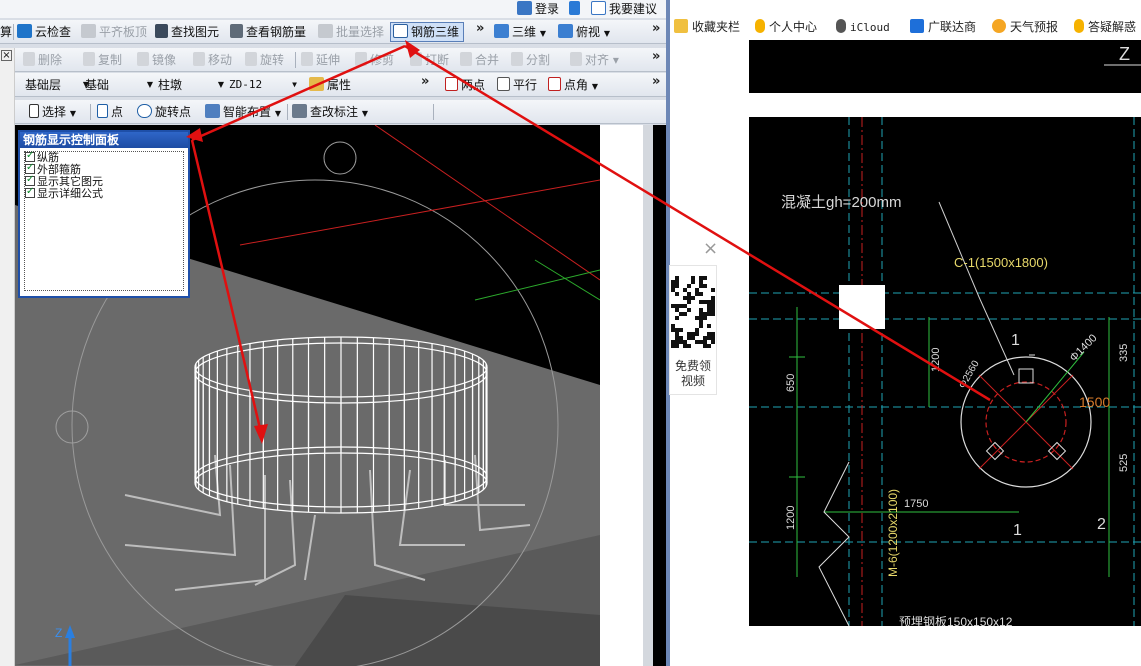 Image resolution: width=1141 pixels, height=666 pixels. What do you see at coordinates (517, 85) in the screenshot?
I see `parallel-button: 平行` at bounding box center [517, 85].